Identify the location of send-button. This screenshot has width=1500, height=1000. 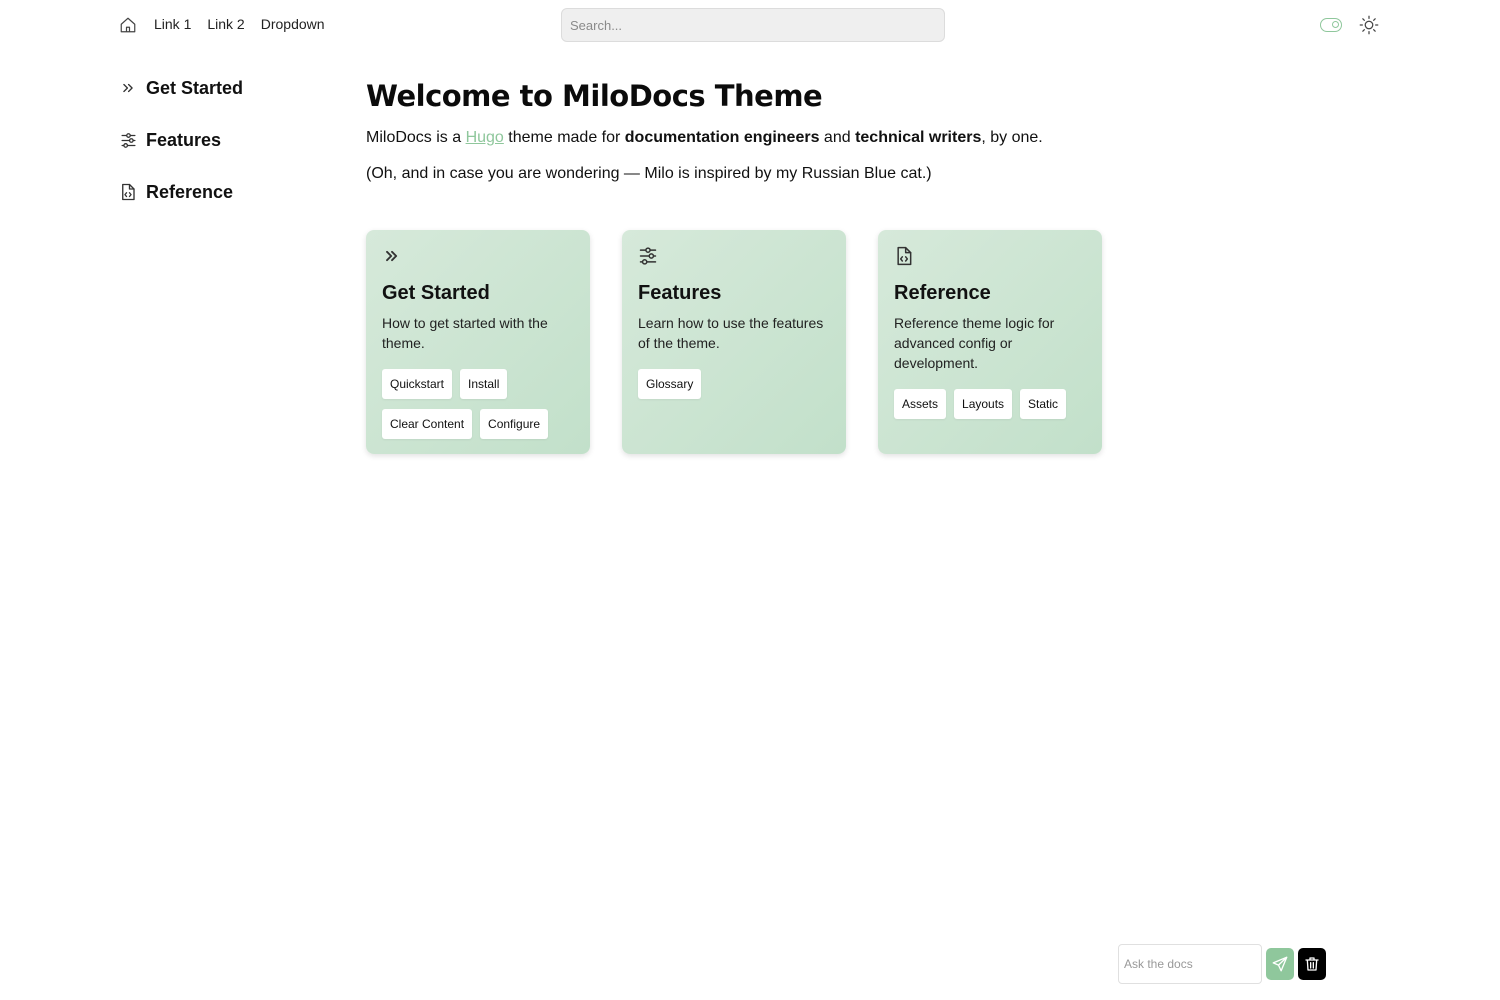
(1280, 964).